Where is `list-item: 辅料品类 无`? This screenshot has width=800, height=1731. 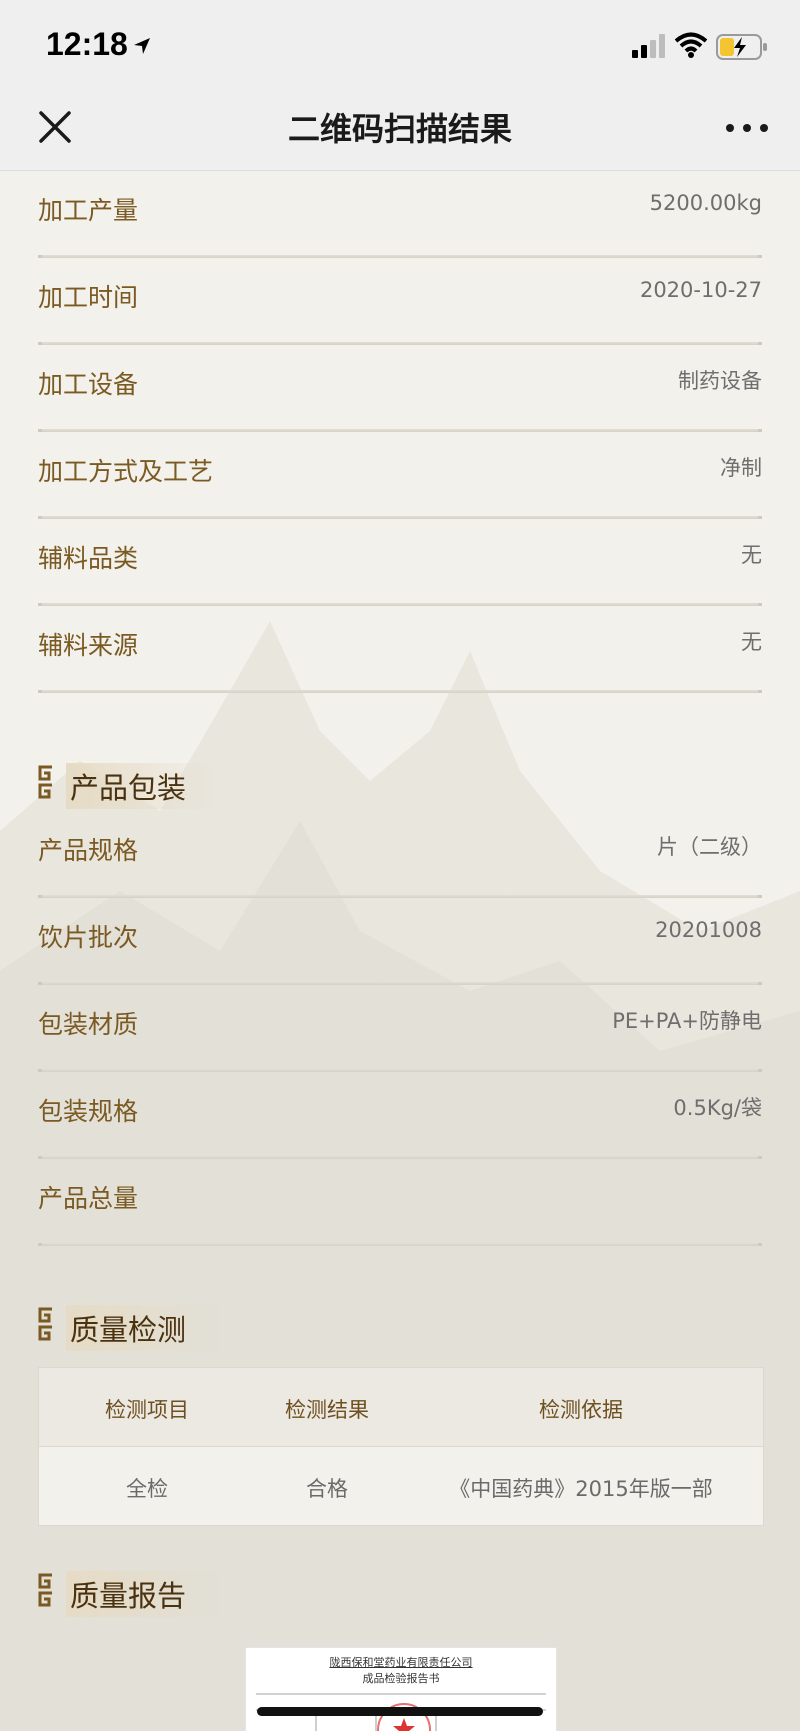 list-item: 辅料品类 无 is located at coordinates (400, 562).